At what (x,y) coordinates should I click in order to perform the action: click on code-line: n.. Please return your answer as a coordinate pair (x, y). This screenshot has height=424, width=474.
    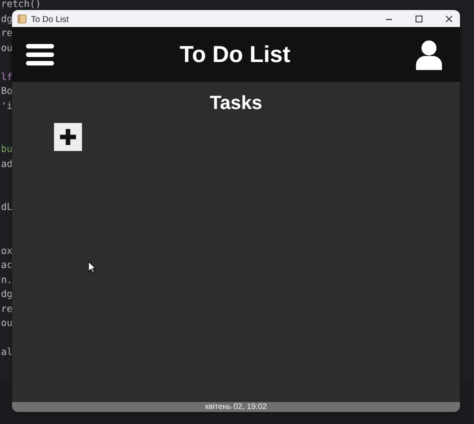
    Looking at the image, I should click on (6, 281).